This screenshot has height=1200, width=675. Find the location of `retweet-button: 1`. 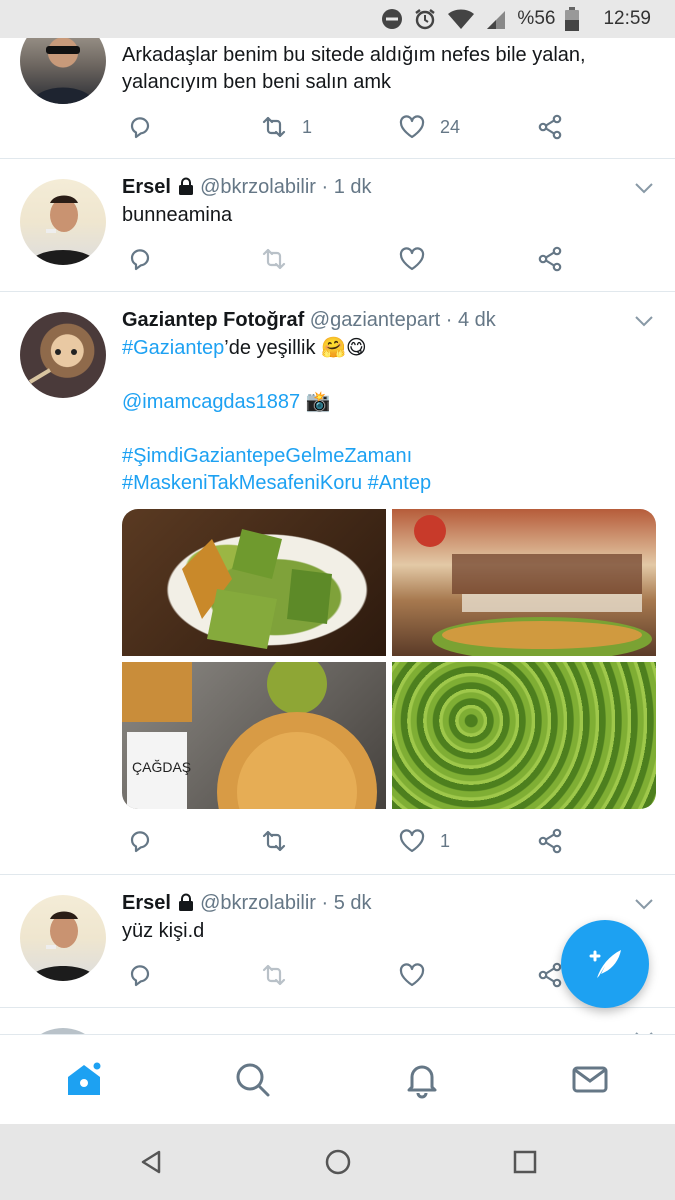

retweet-button: 1 is located at coordinates (286, 127).